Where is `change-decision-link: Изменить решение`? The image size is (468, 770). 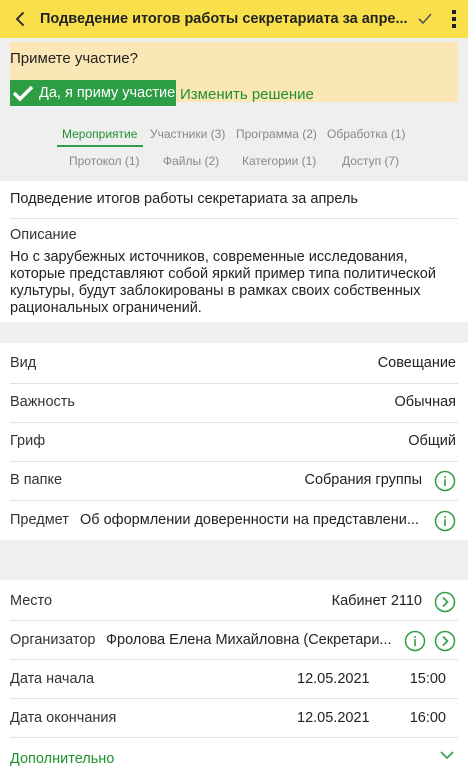
change-decision-link: Изменить решение is located at coordinates (247, 94).